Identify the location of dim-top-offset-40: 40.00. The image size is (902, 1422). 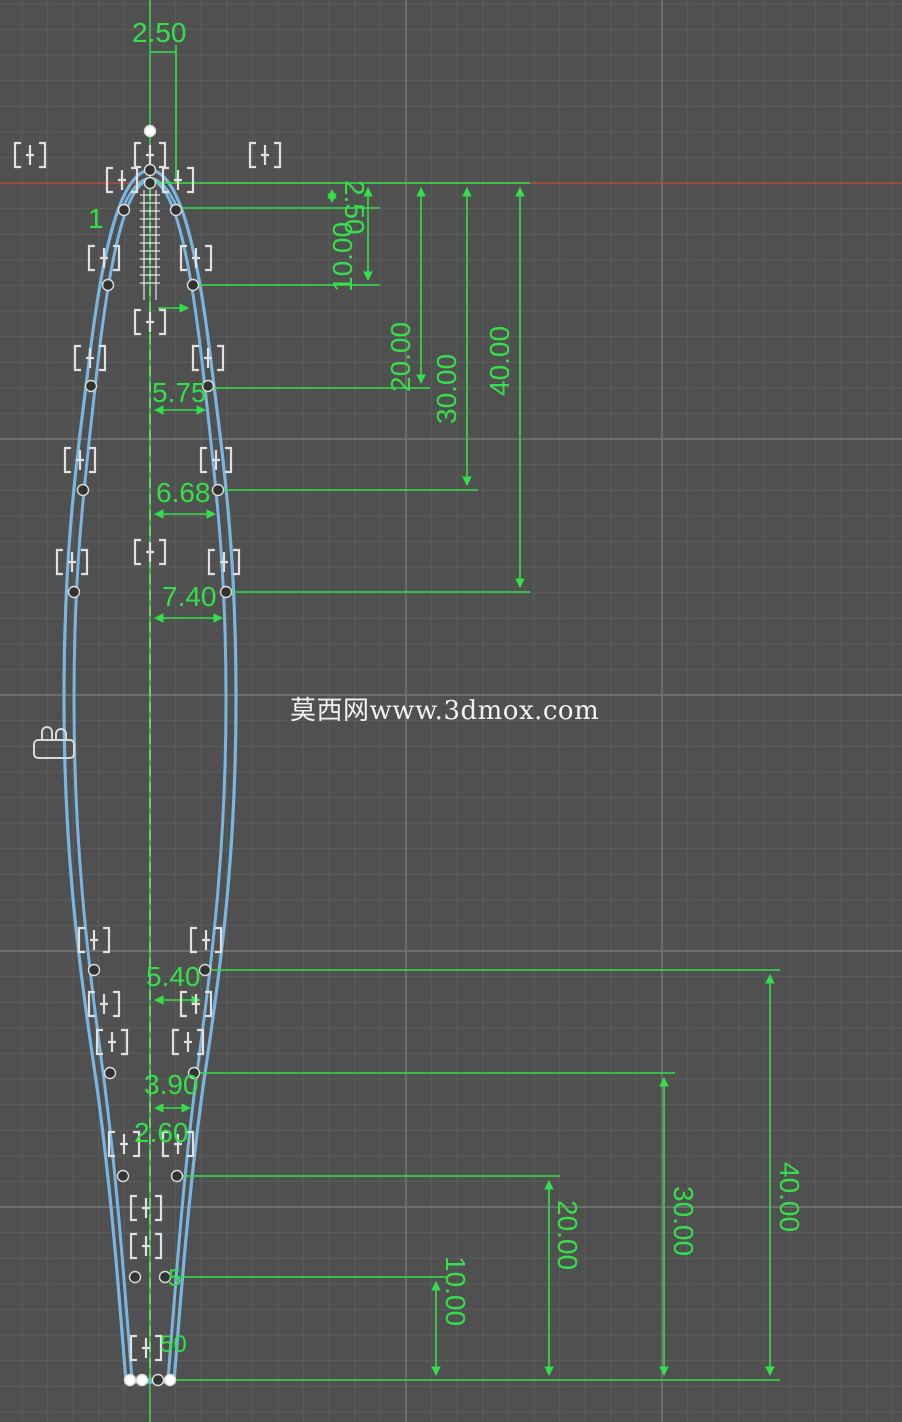
(499, 361).